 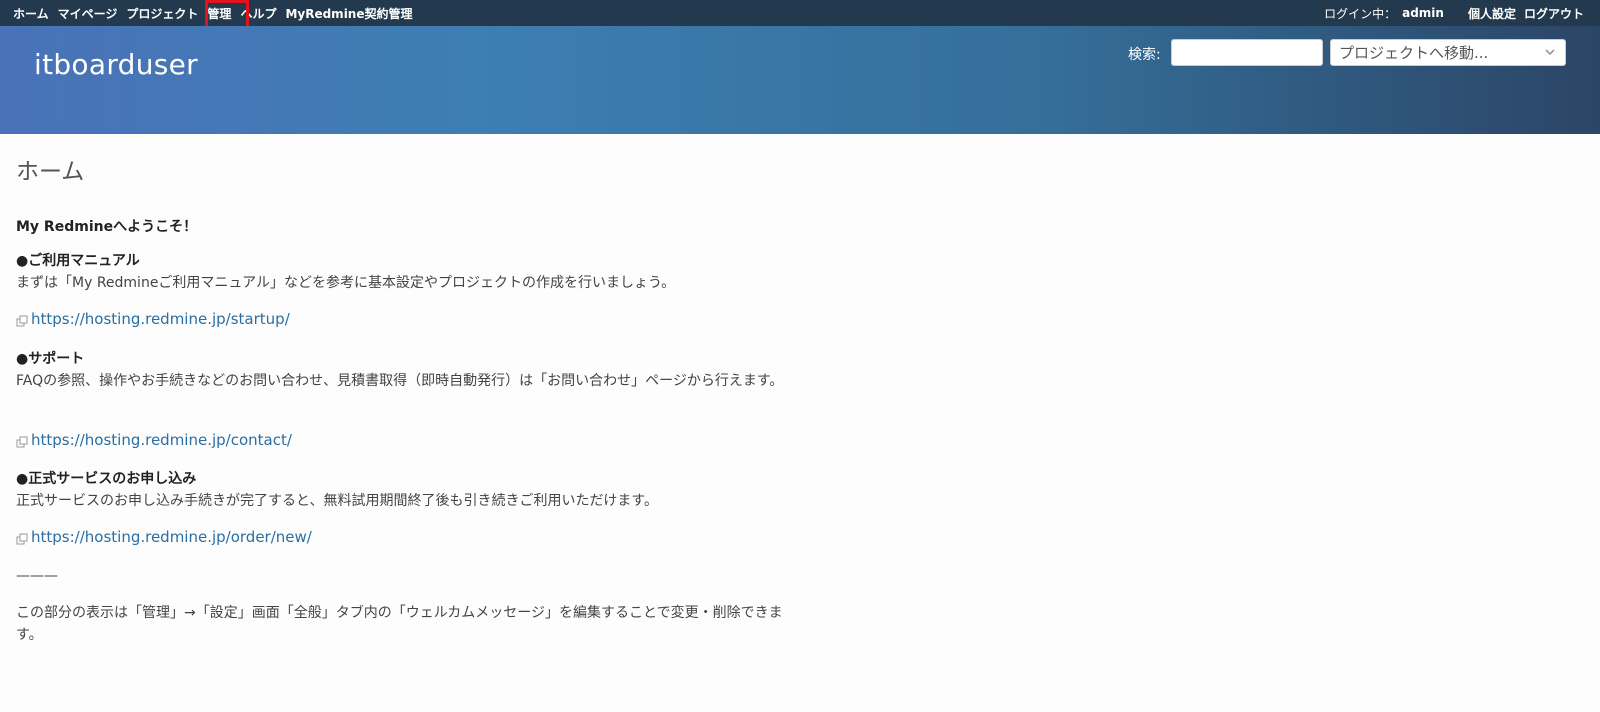 I want to click on site-title: itboarduser, so click(x=116, y=64).